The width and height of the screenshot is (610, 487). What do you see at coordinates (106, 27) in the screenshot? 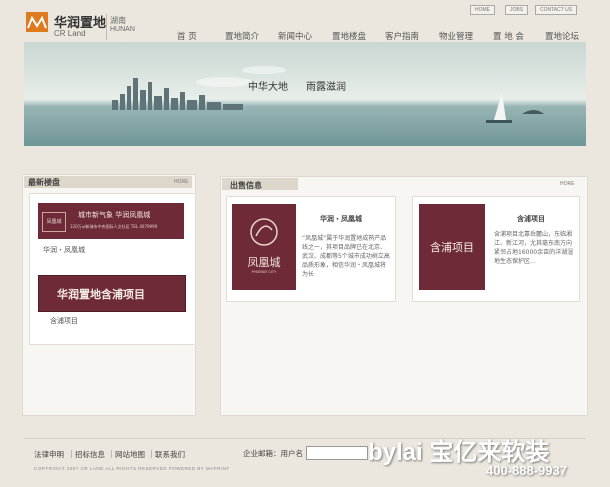
I see `logo-divider` at bounding box center [106, 27].